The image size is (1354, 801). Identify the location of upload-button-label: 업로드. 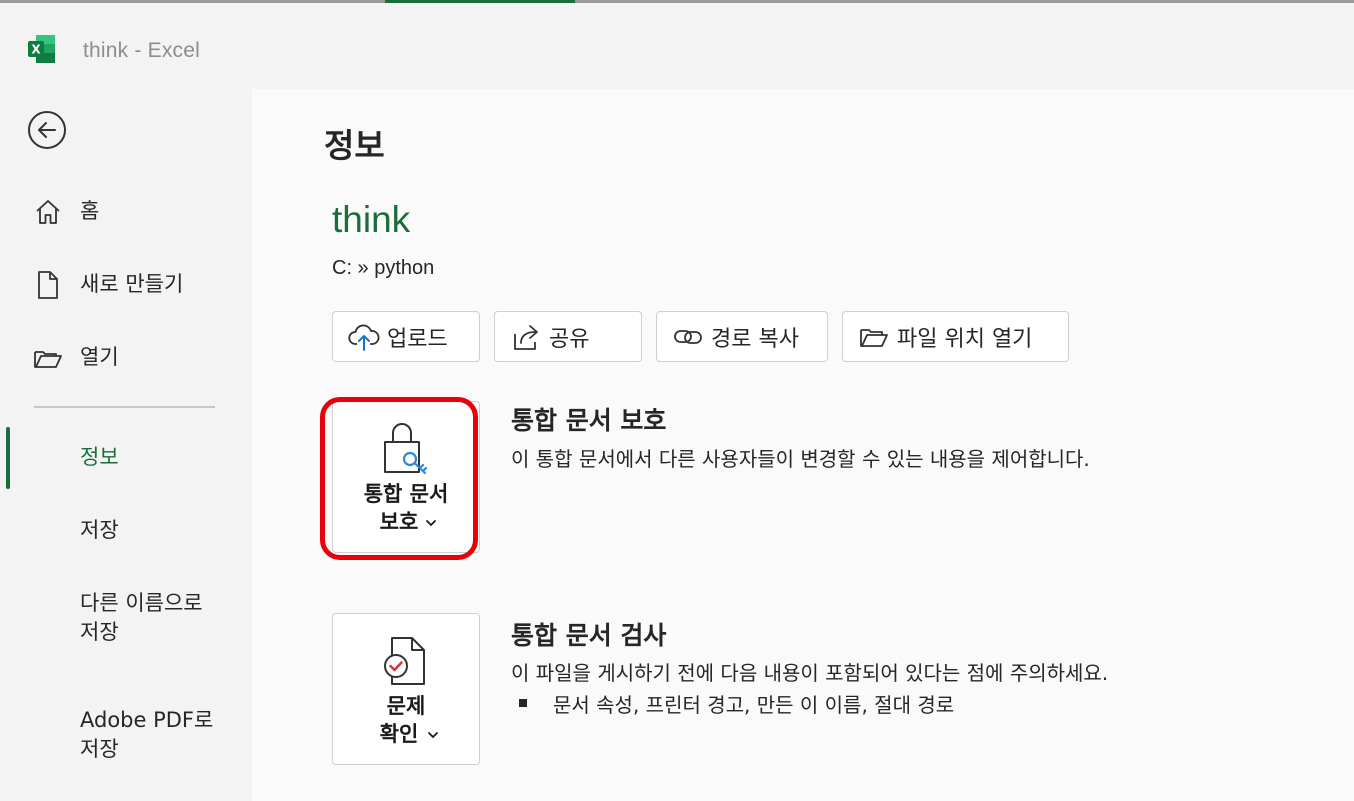
(417, 339).